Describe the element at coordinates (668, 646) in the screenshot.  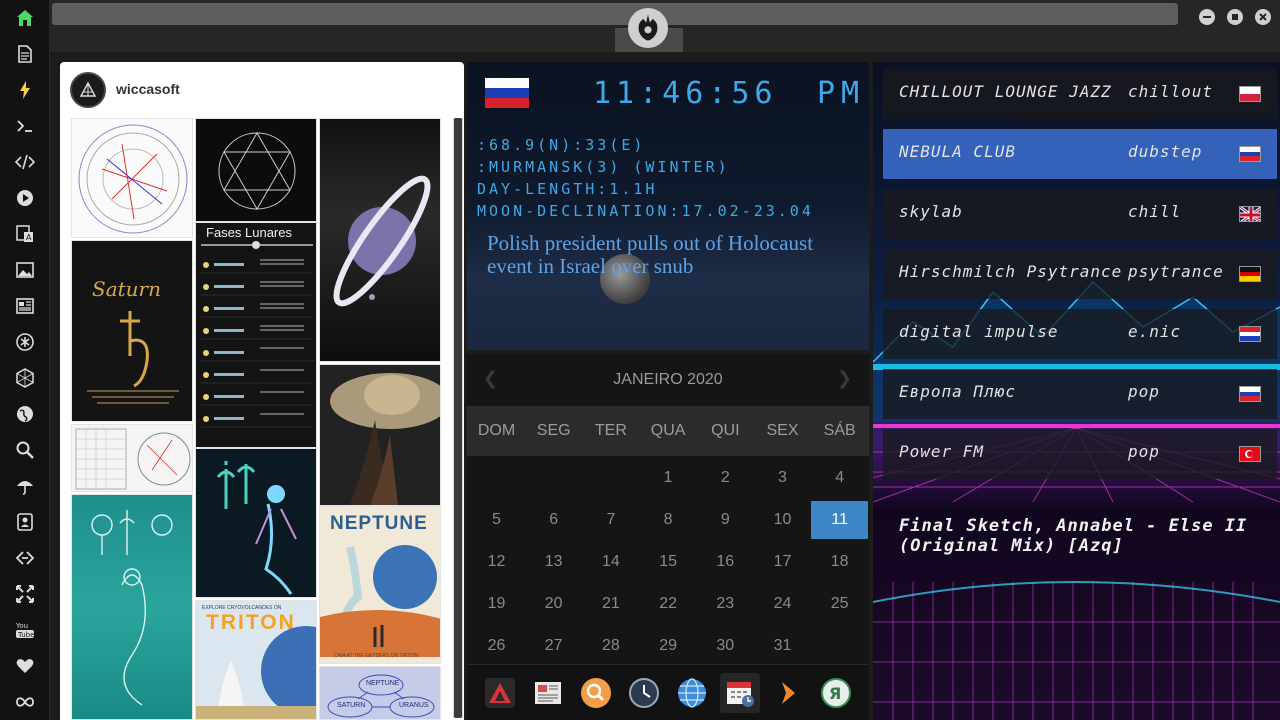
I see `calendar-day: 29` at that location.